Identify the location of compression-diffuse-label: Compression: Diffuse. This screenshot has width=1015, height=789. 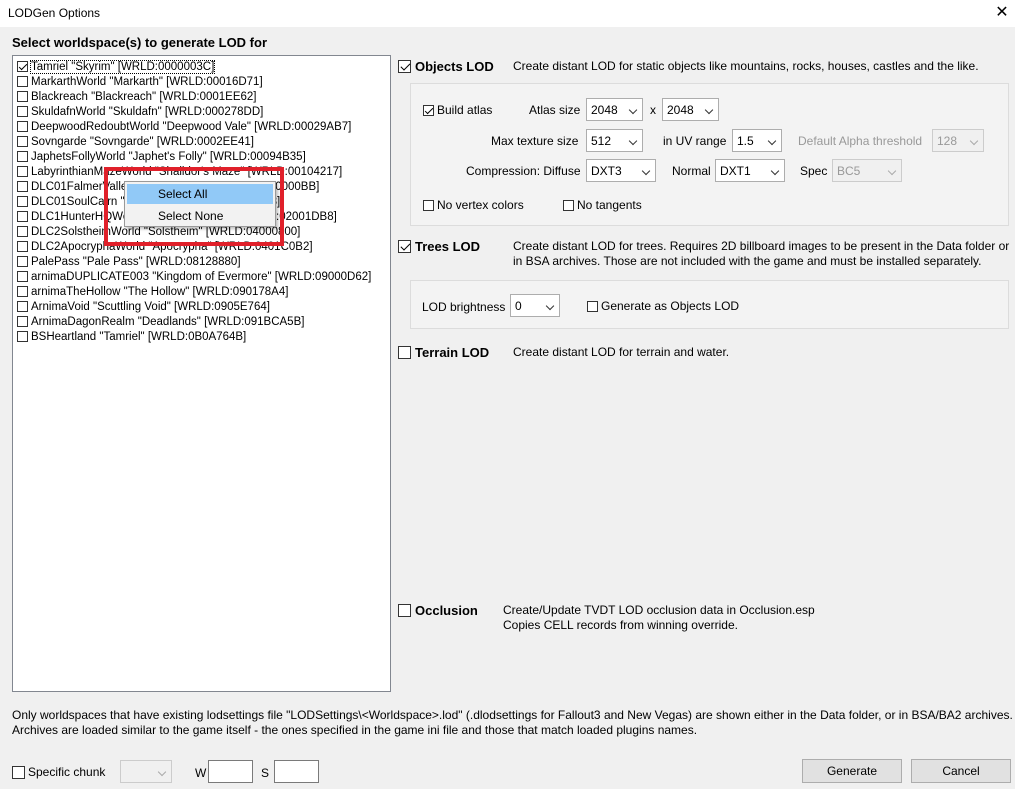
(523, 171).